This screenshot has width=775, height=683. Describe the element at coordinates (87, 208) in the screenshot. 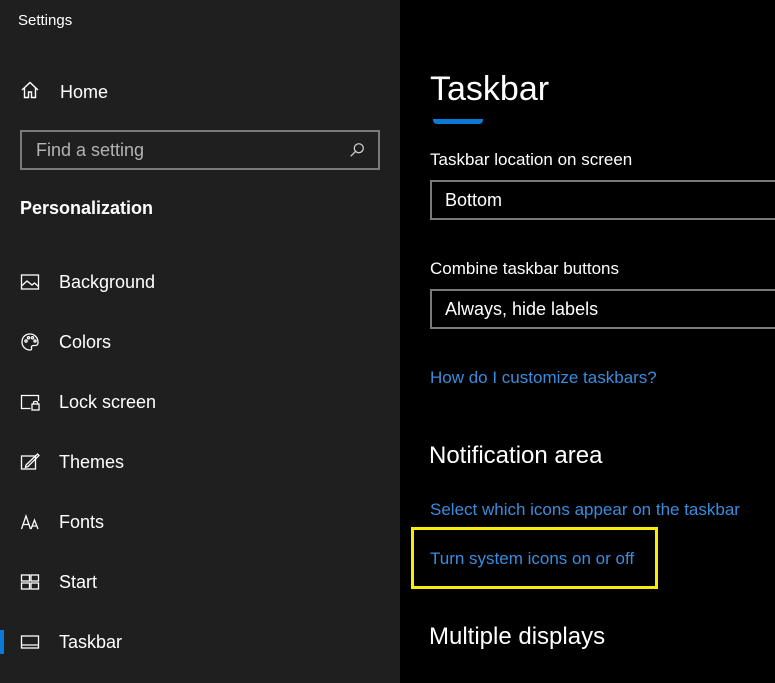

I see `section-heading: Personalization` at that location.